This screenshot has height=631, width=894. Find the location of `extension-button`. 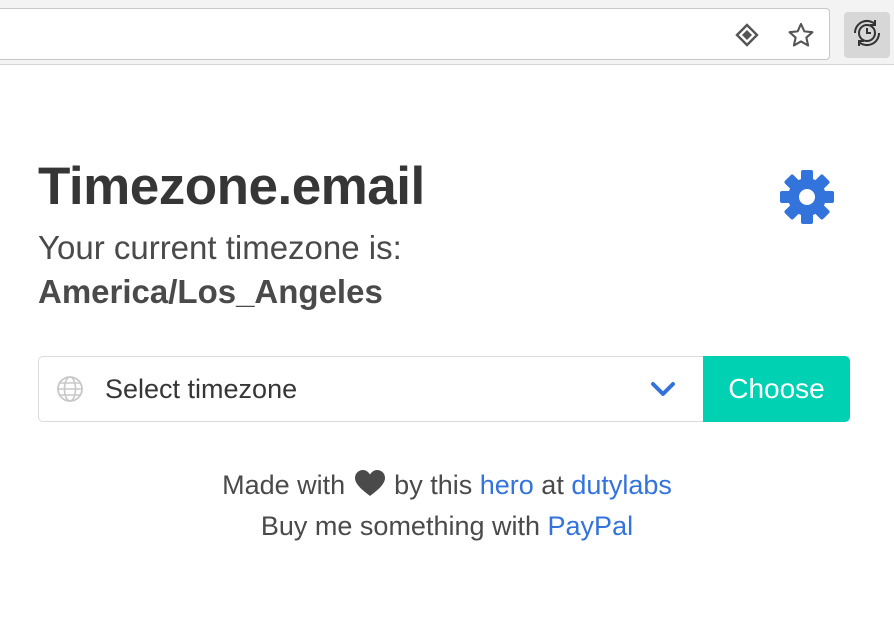

extension-button is located at coordinates (867, 35).